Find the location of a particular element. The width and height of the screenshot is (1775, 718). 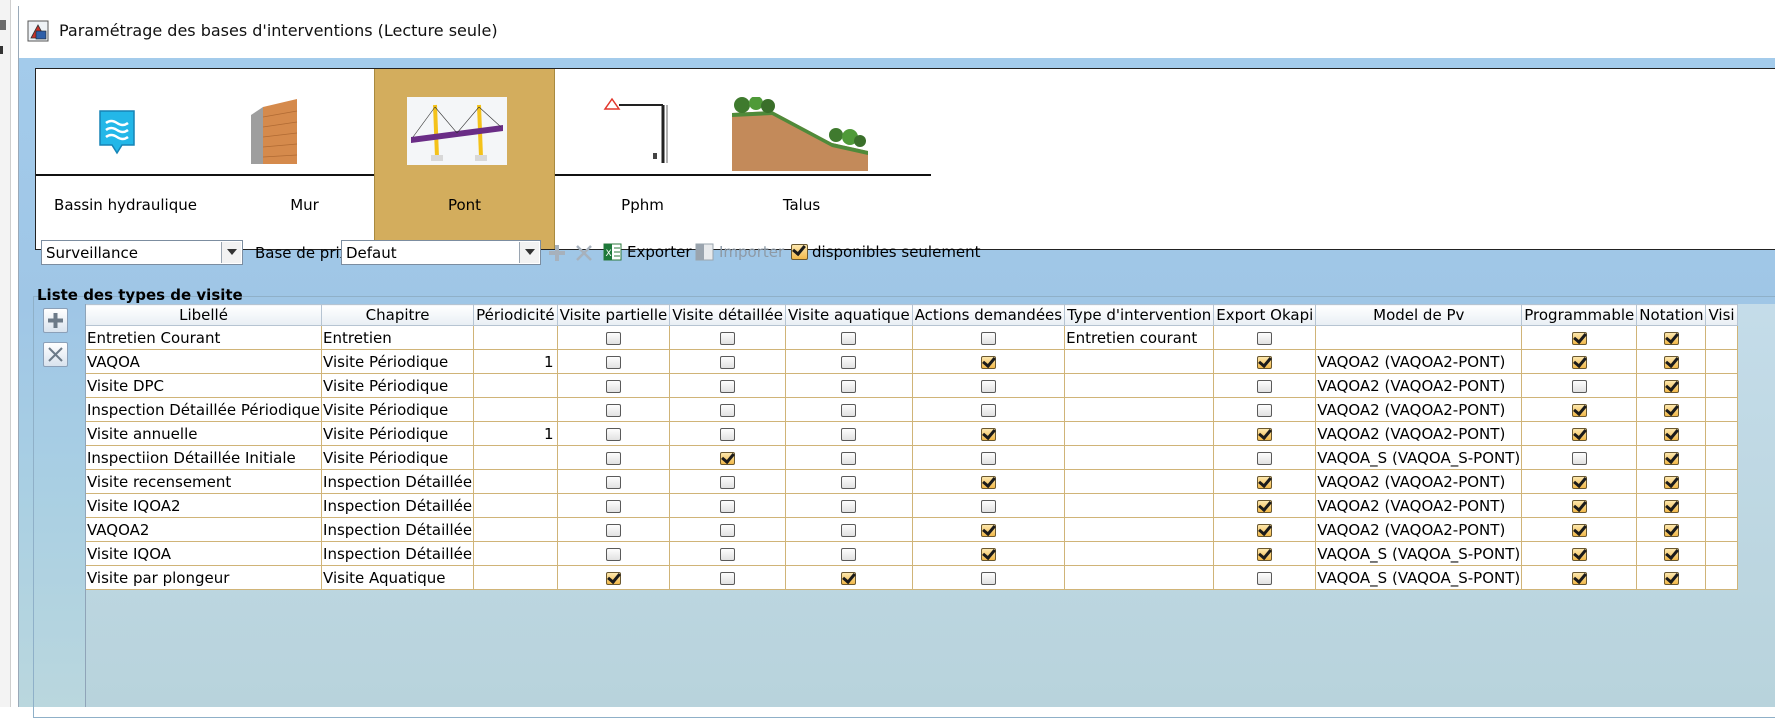

add-icon is located at coordinates (557, 253).